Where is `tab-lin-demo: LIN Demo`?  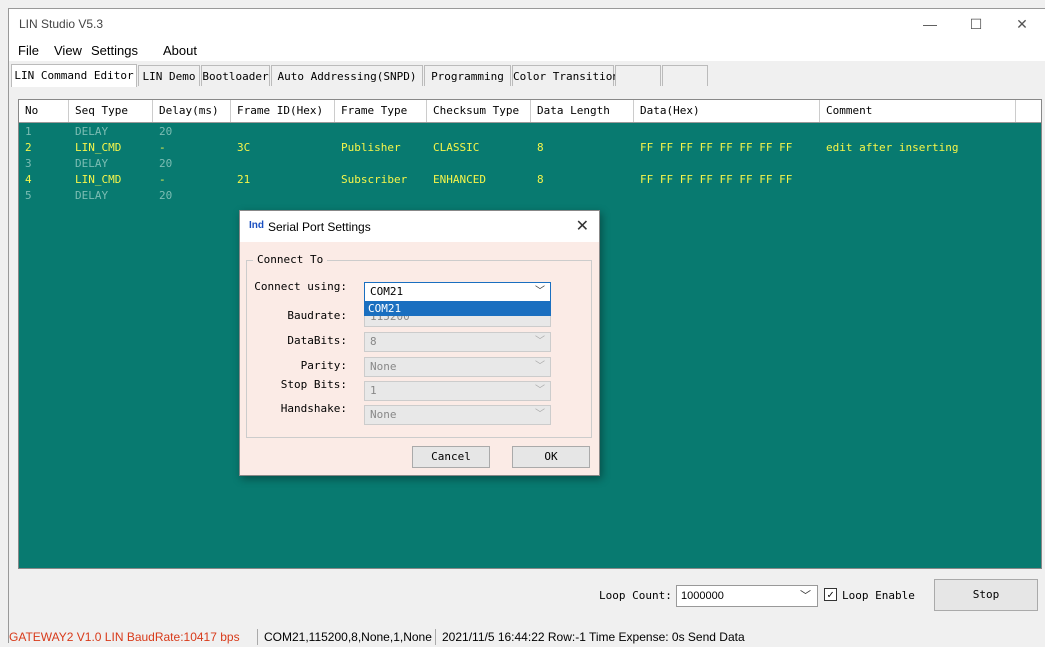
tab-lin-demo: LIN Demo is located at coordinates (169, 75).